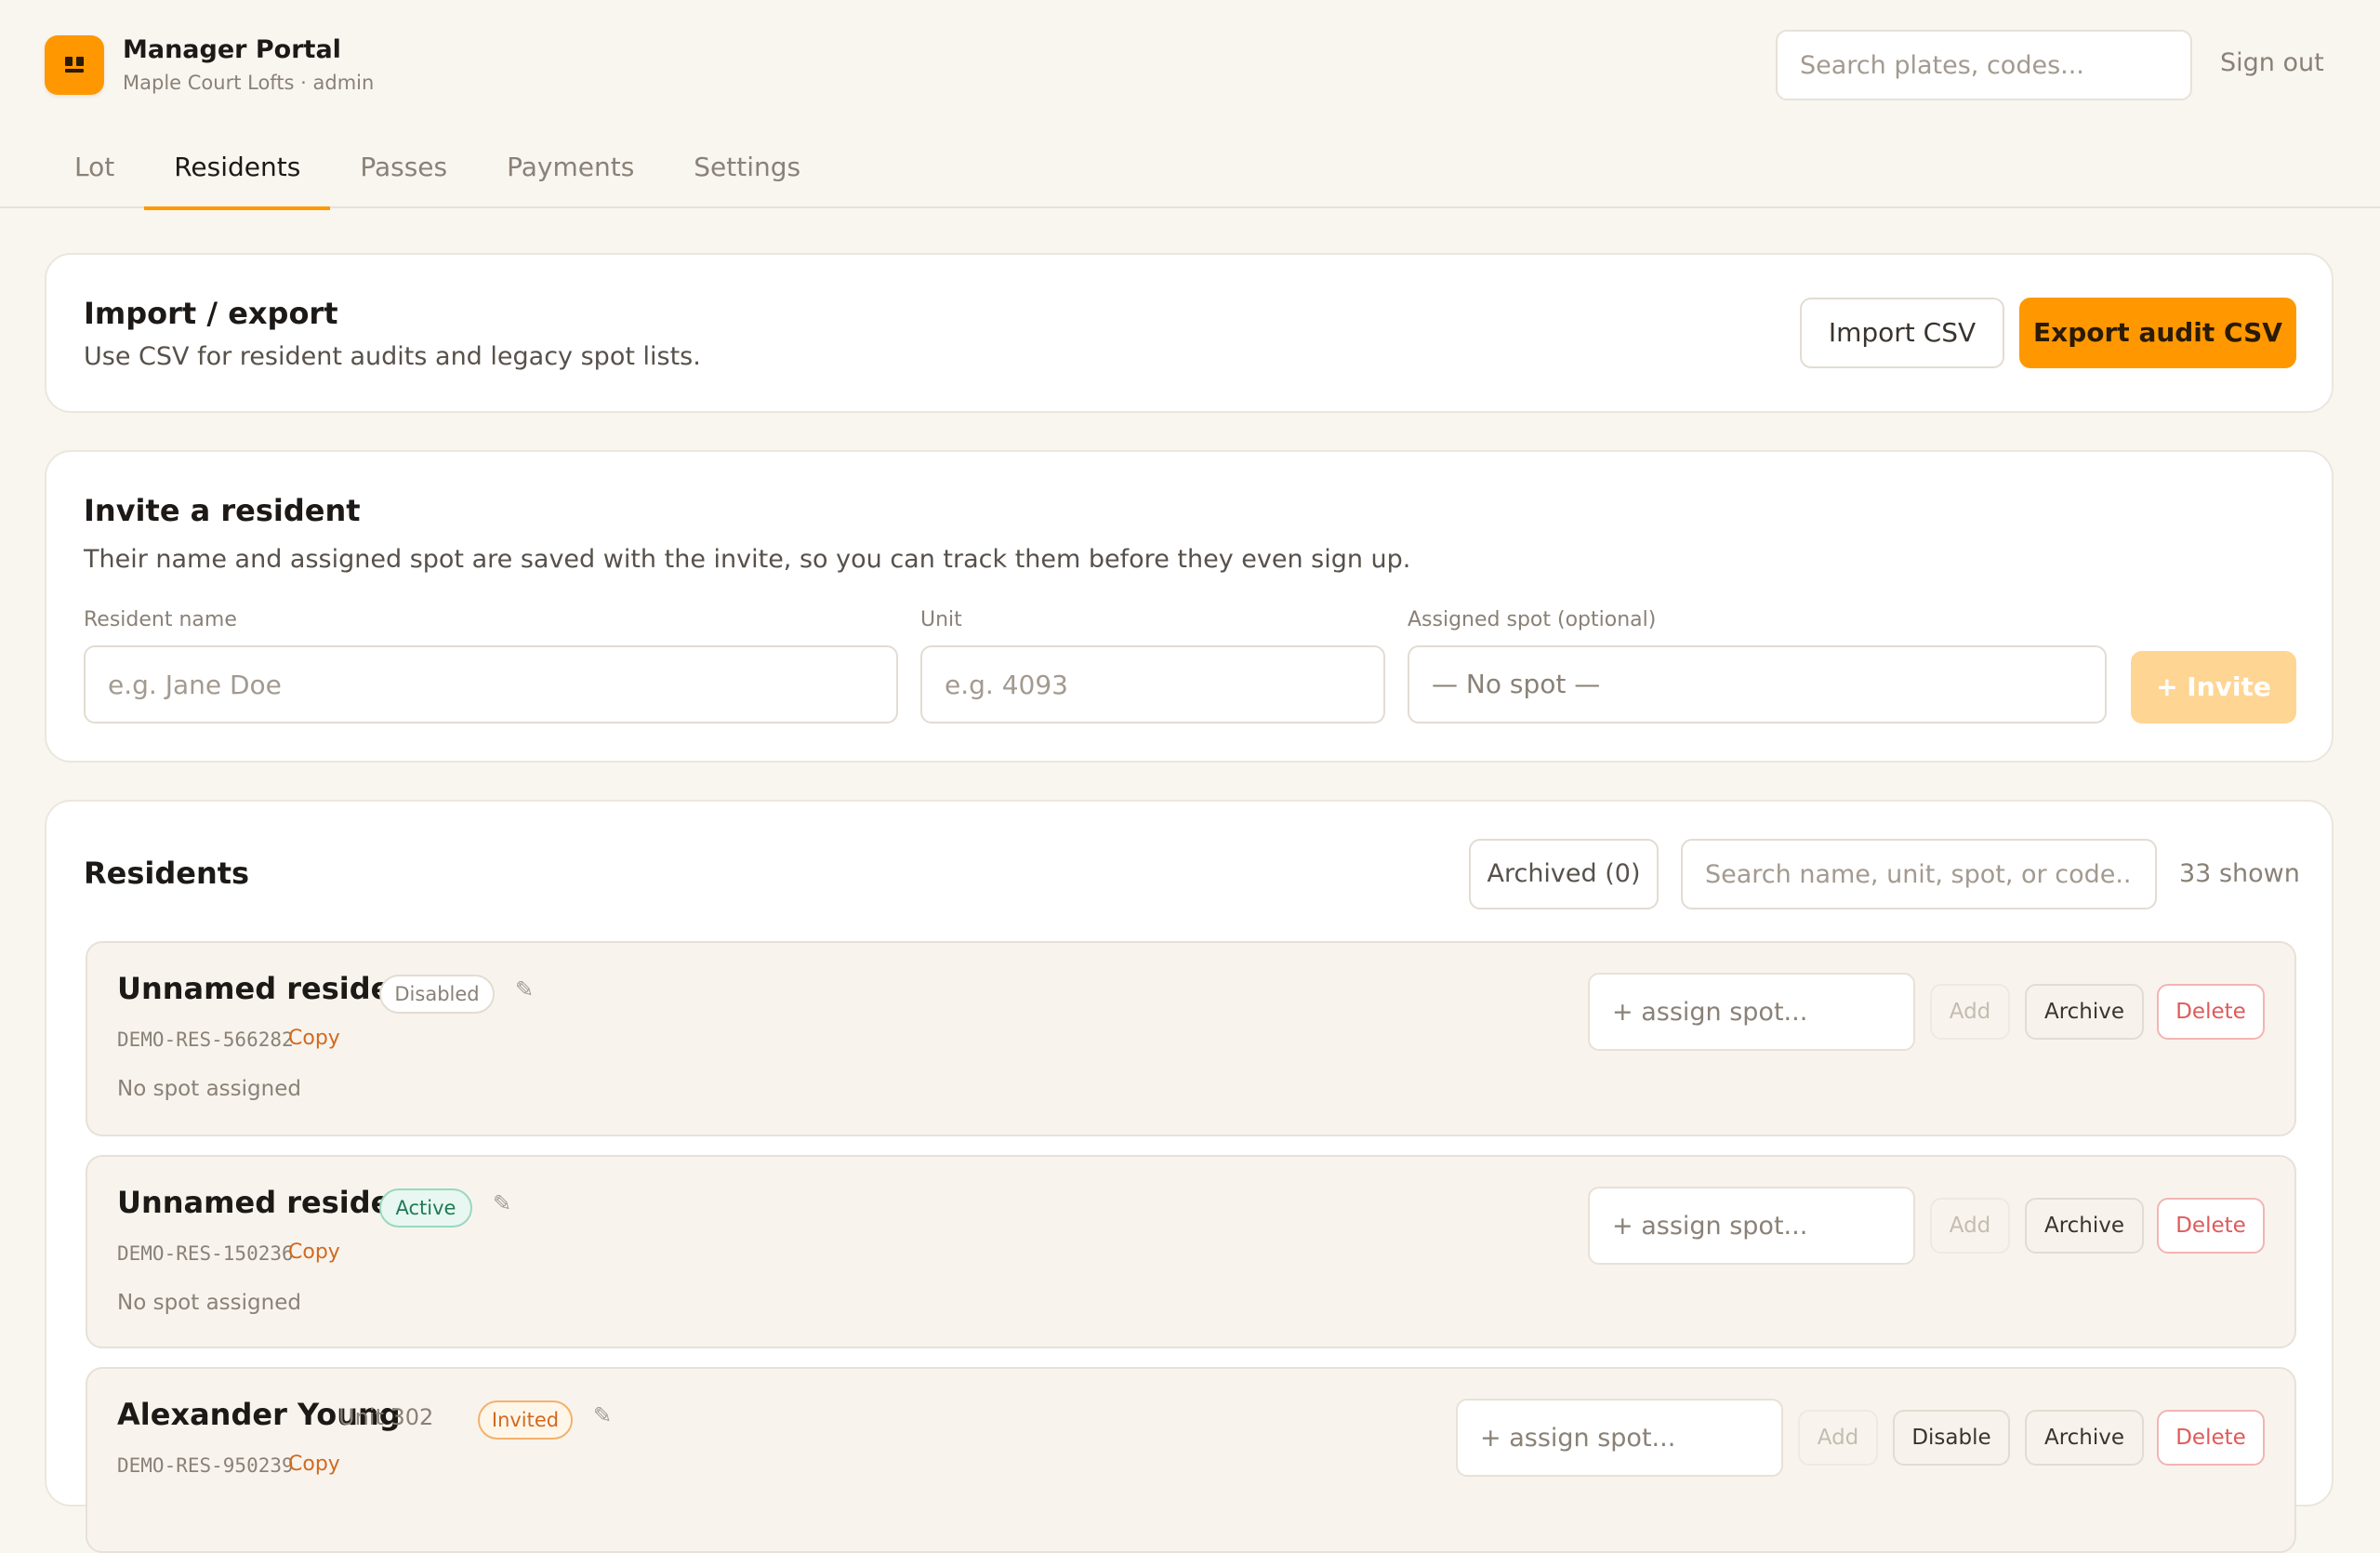  I want to click on shown-count: 33 shown, so click(2239, 873).